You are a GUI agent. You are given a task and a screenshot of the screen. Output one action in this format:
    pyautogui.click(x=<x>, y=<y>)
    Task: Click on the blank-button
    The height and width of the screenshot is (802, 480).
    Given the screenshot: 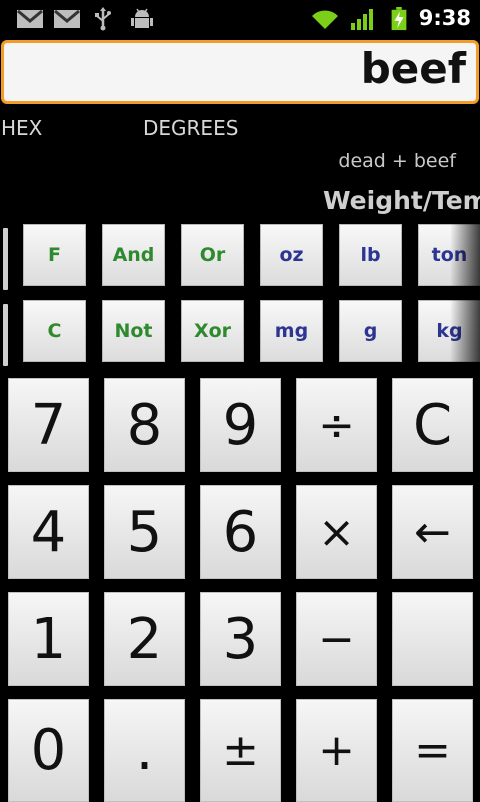 What is the action you would take?
    pyautogui.click(x=432, y=639)
    